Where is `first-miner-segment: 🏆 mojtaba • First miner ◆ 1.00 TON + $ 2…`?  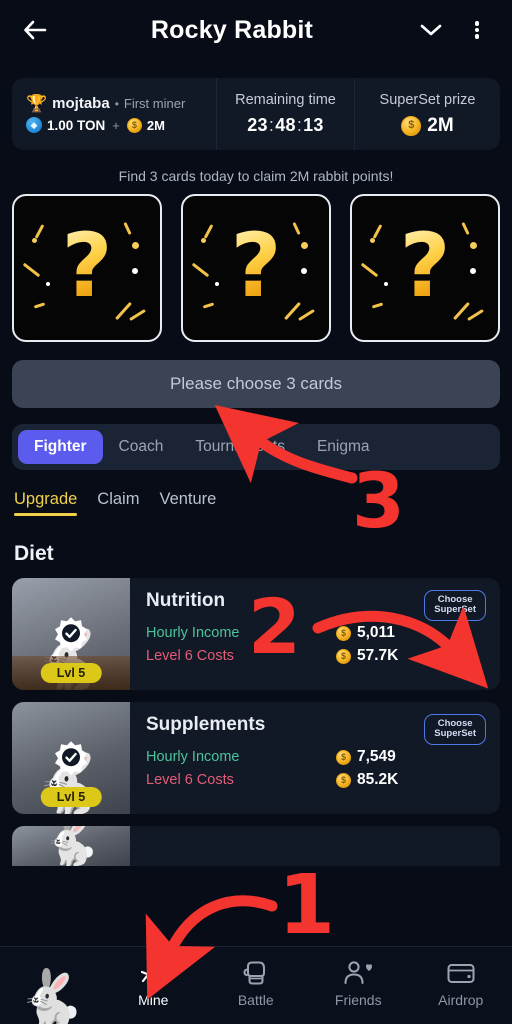 first-miner-segment: 🏆 mojtaba • First miner ◆ 1.00 TON + $ 2… is located at coordinates (114, 114).